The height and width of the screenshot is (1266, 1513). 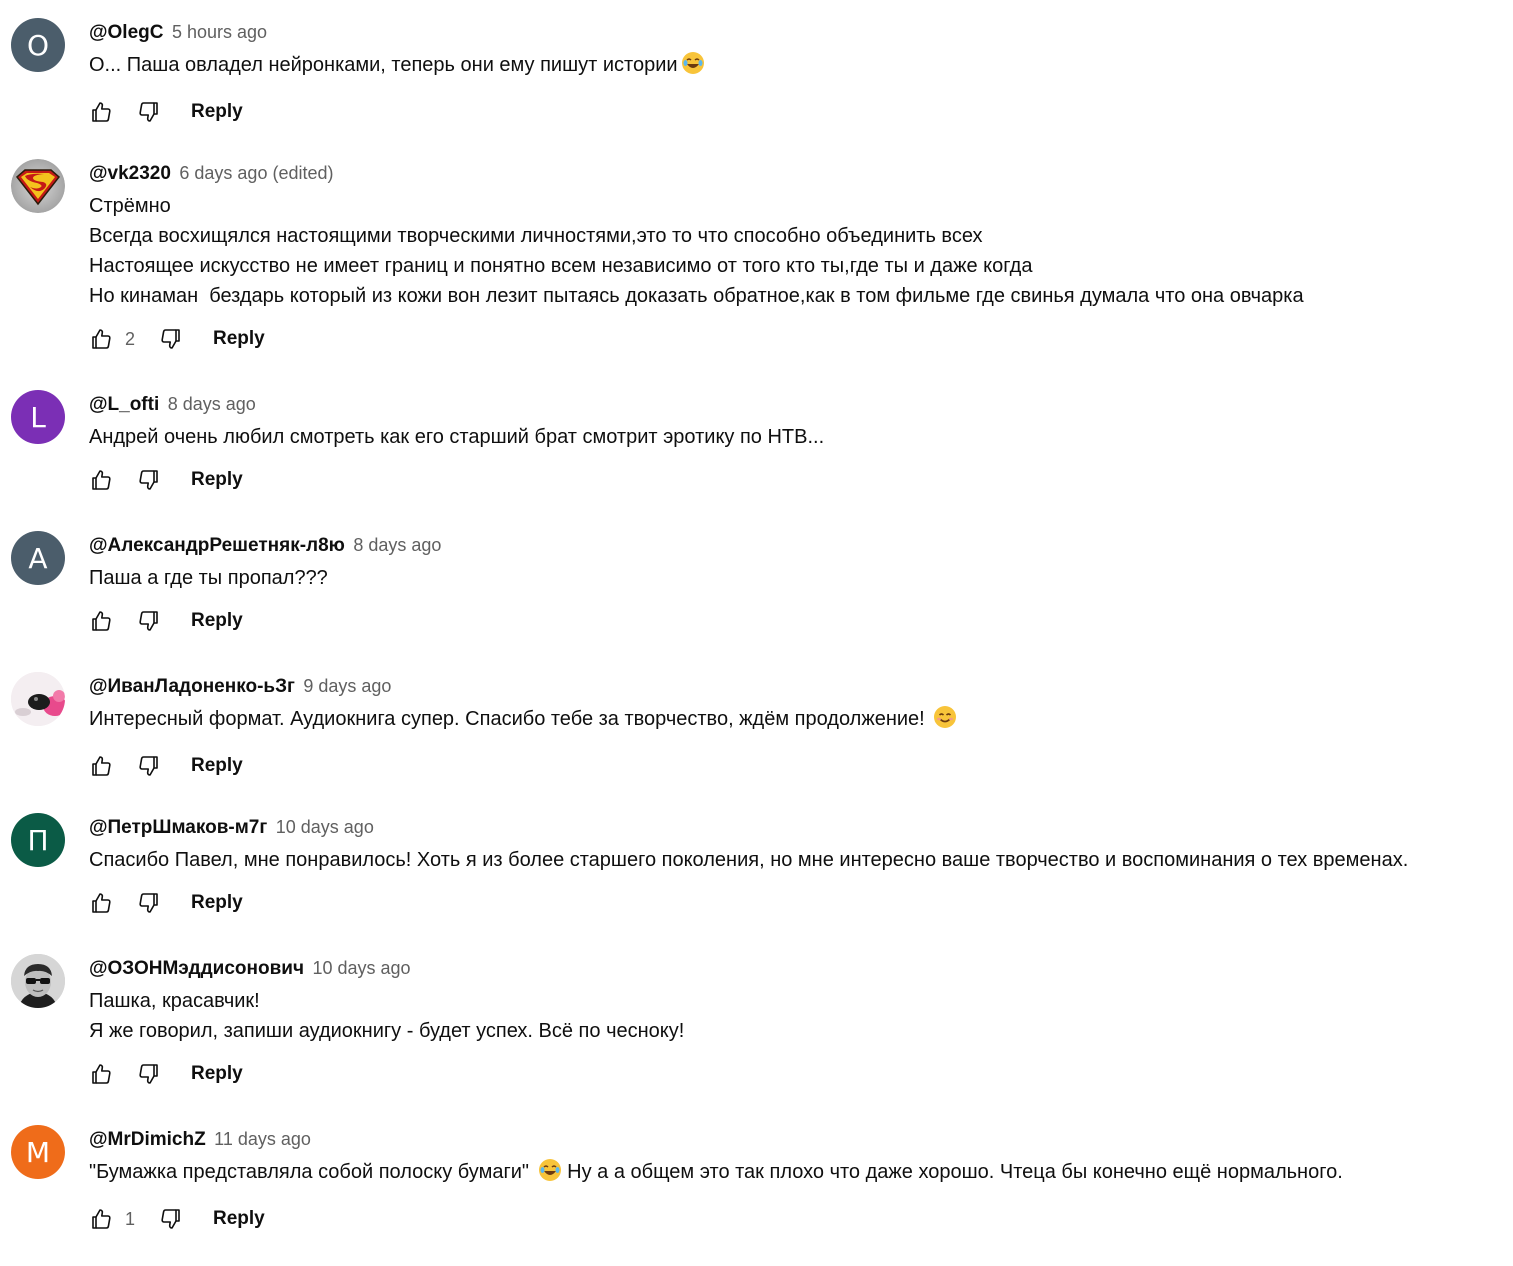 I want to click on sunglasses-photo-icon, so click(x=38, y=981).